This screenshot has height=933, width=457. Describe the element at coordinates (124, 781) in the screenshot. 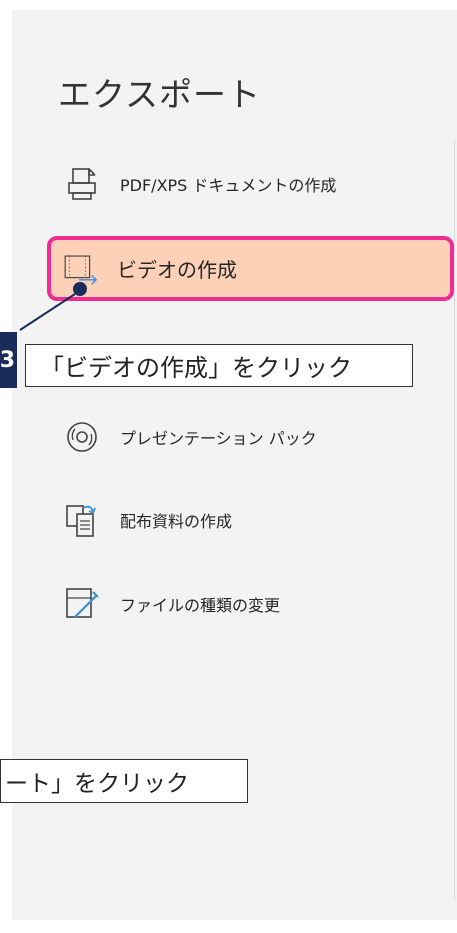

I see `previous-instruction-callout: ート」をクリック` at that location.